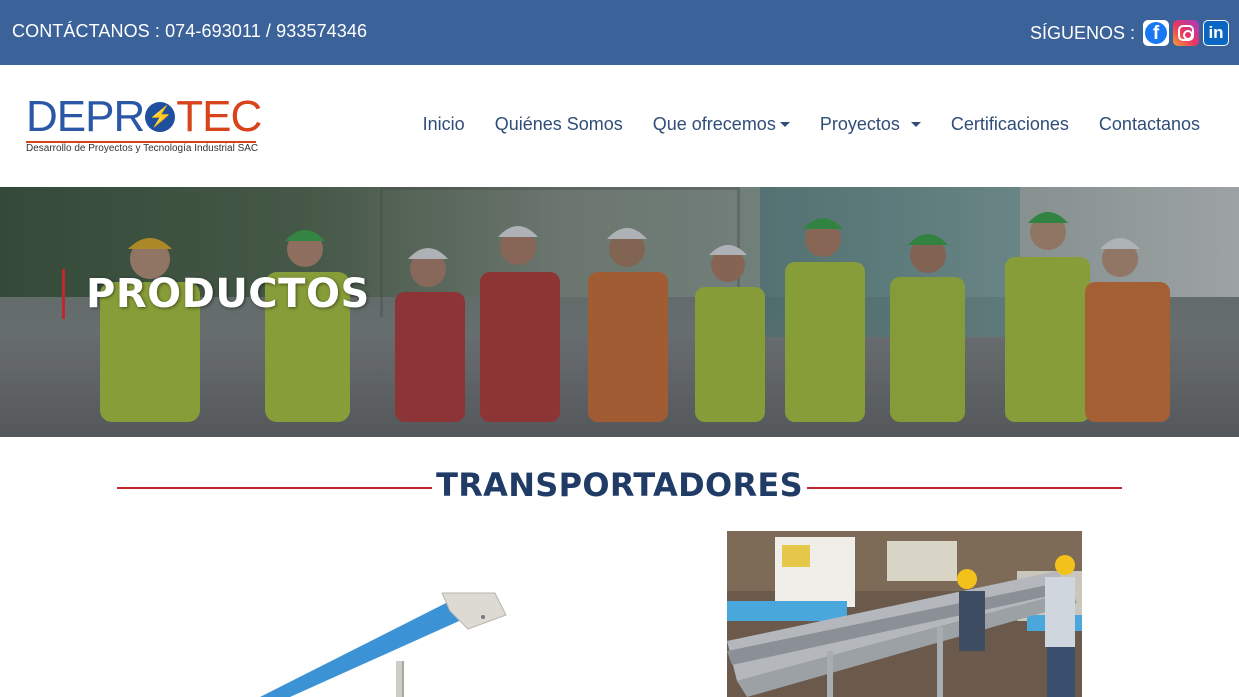 This screenshot has height=697, width=1239. I want to click on facebook-icon: f, so click(1156, 33).